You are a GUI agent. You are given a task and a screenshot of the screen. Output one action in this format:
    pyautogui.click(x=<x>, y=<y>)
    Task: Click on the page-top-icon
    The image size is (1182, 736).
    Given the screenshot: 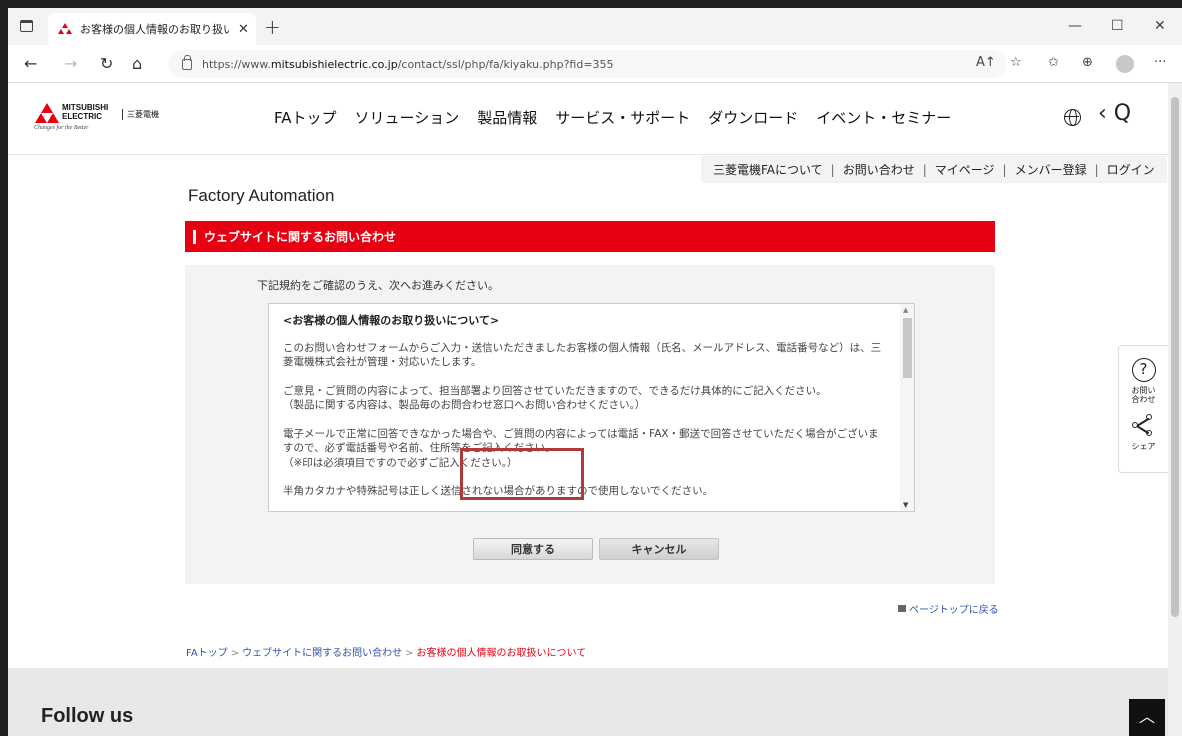 What is the action you would take?
    pyautogui.click(x=902, y=608)
    